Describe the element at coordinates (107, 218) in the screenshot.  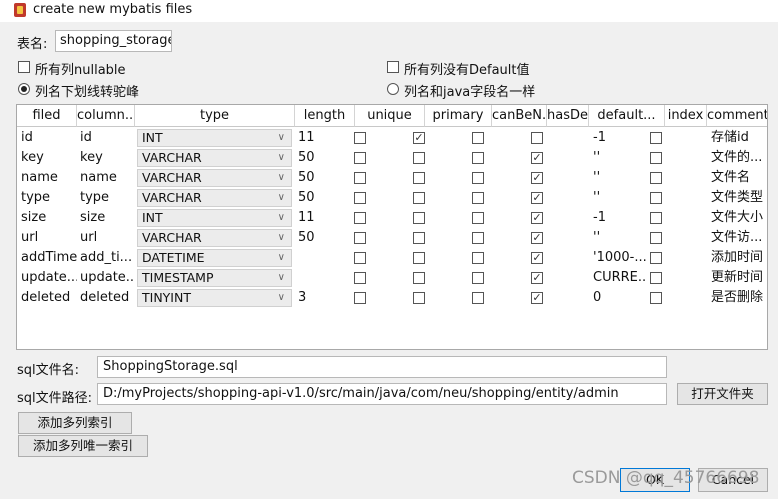
I see `cell-column: size` at that location.